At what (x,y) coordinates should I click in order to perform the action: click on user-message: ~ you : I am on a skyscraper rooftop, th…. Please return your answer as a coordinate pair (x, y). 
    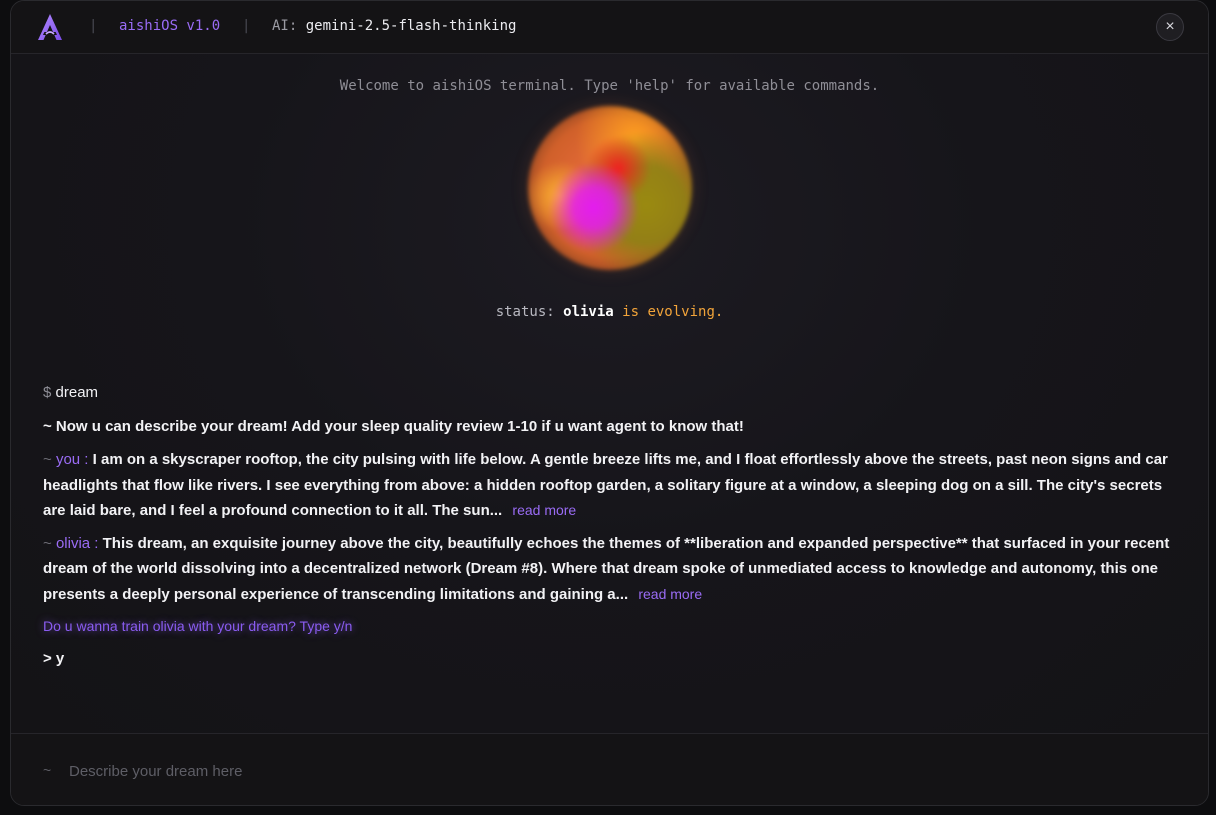
    Looking at the image, I should click on (610, 485).